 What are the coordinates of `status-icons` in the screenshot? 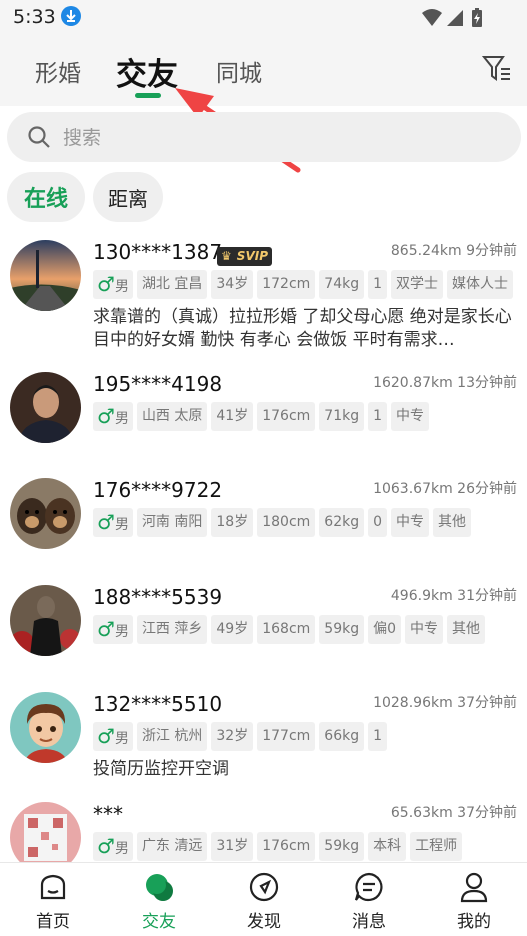 It's located at (456, 20).